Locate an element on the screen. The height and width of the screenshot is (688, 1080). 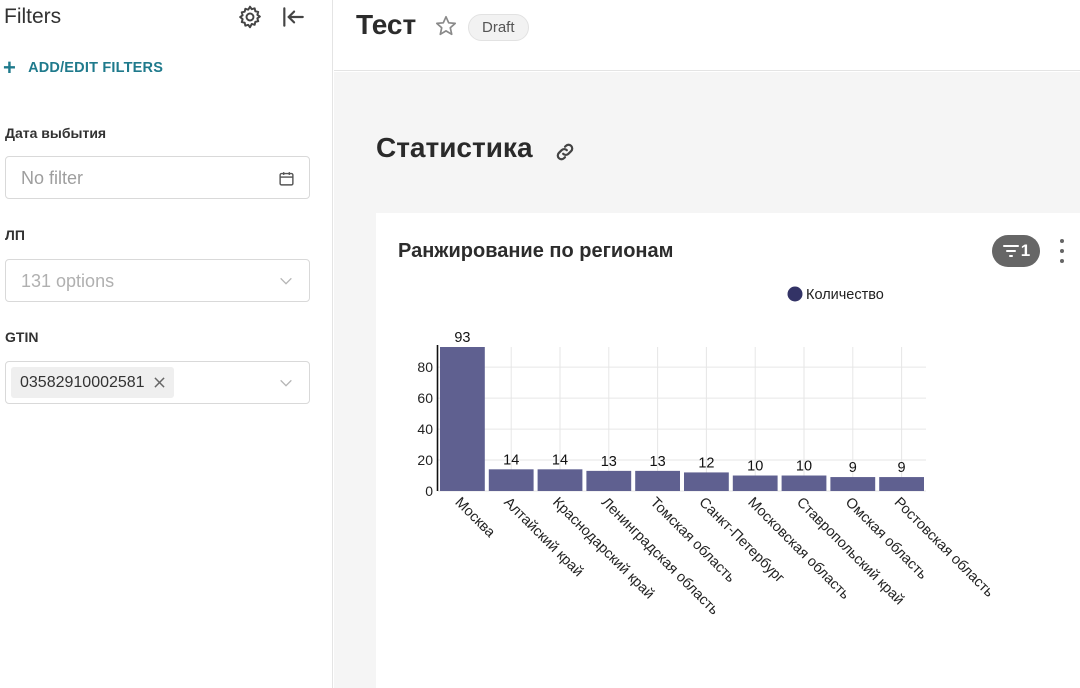
lp-filter-placeholder: 131 options is located at coordinates (68, 281).